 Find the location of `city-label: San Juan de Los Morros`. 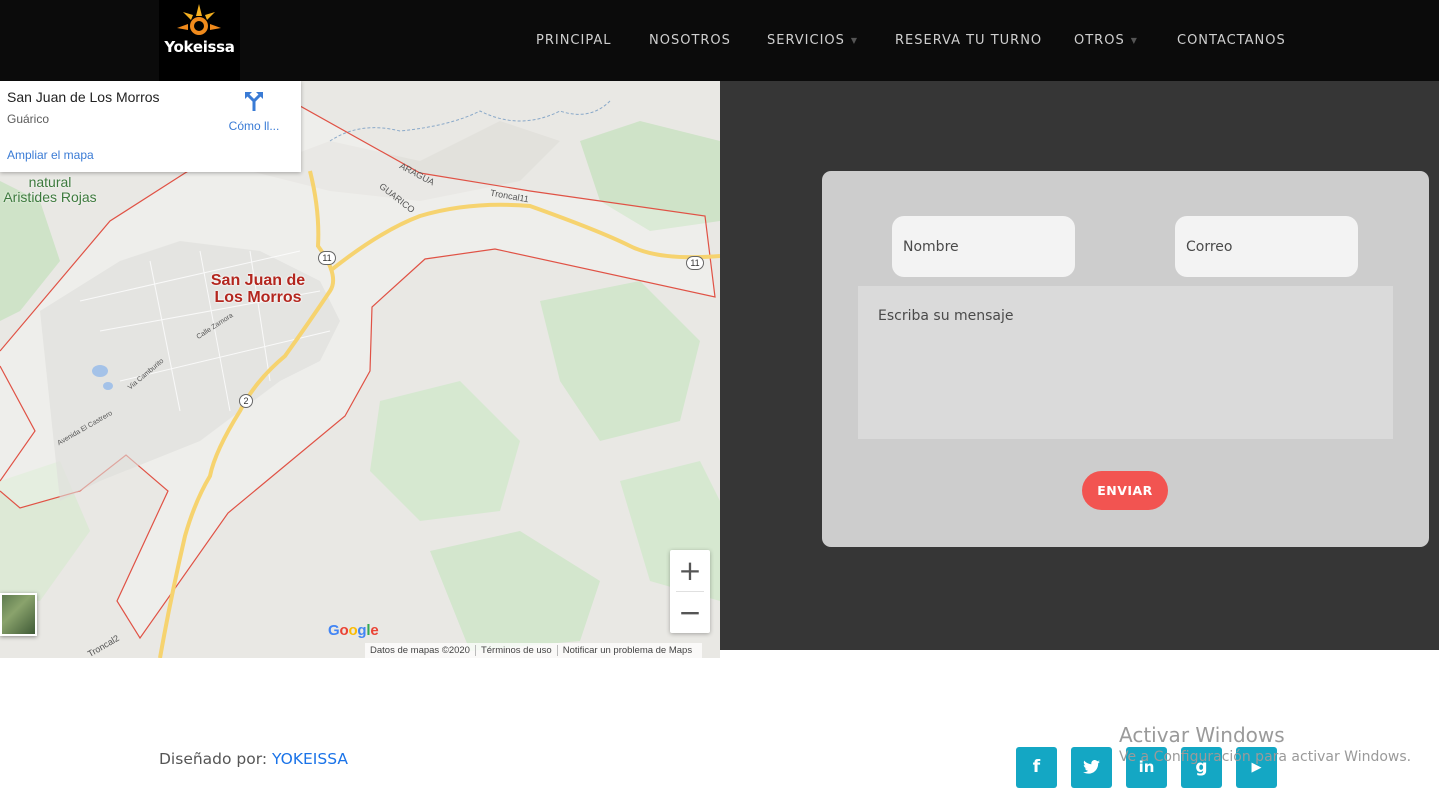

city-label: San Juan de Los Morros is located at coordinates (258, 289).